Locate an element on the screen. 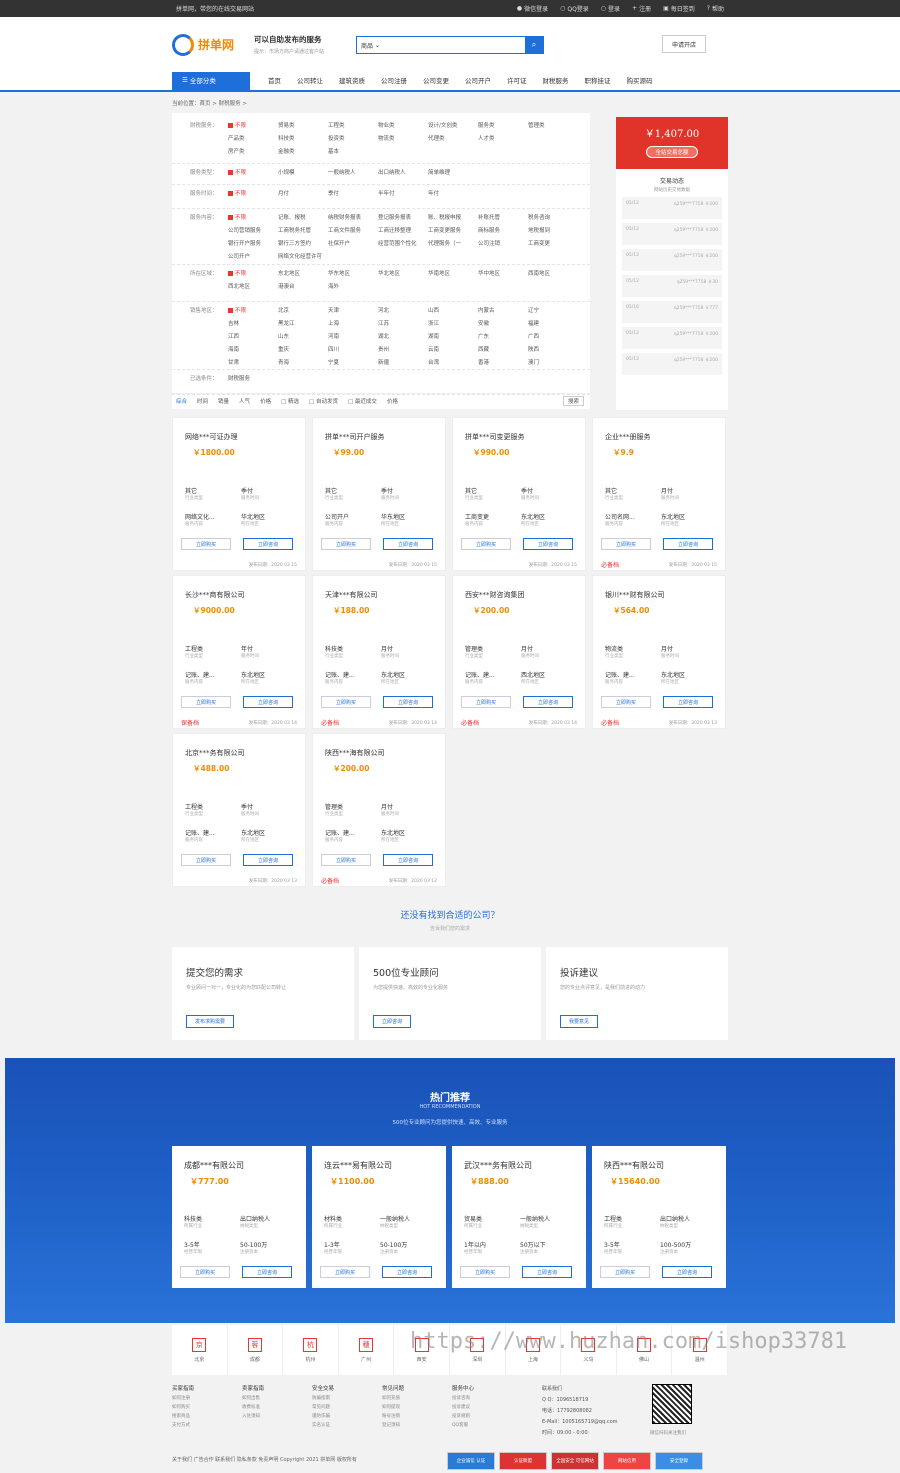 The width and height of the screenshot is (900, 1473). filter-option: 青海 is located at coordinates (303, 362).